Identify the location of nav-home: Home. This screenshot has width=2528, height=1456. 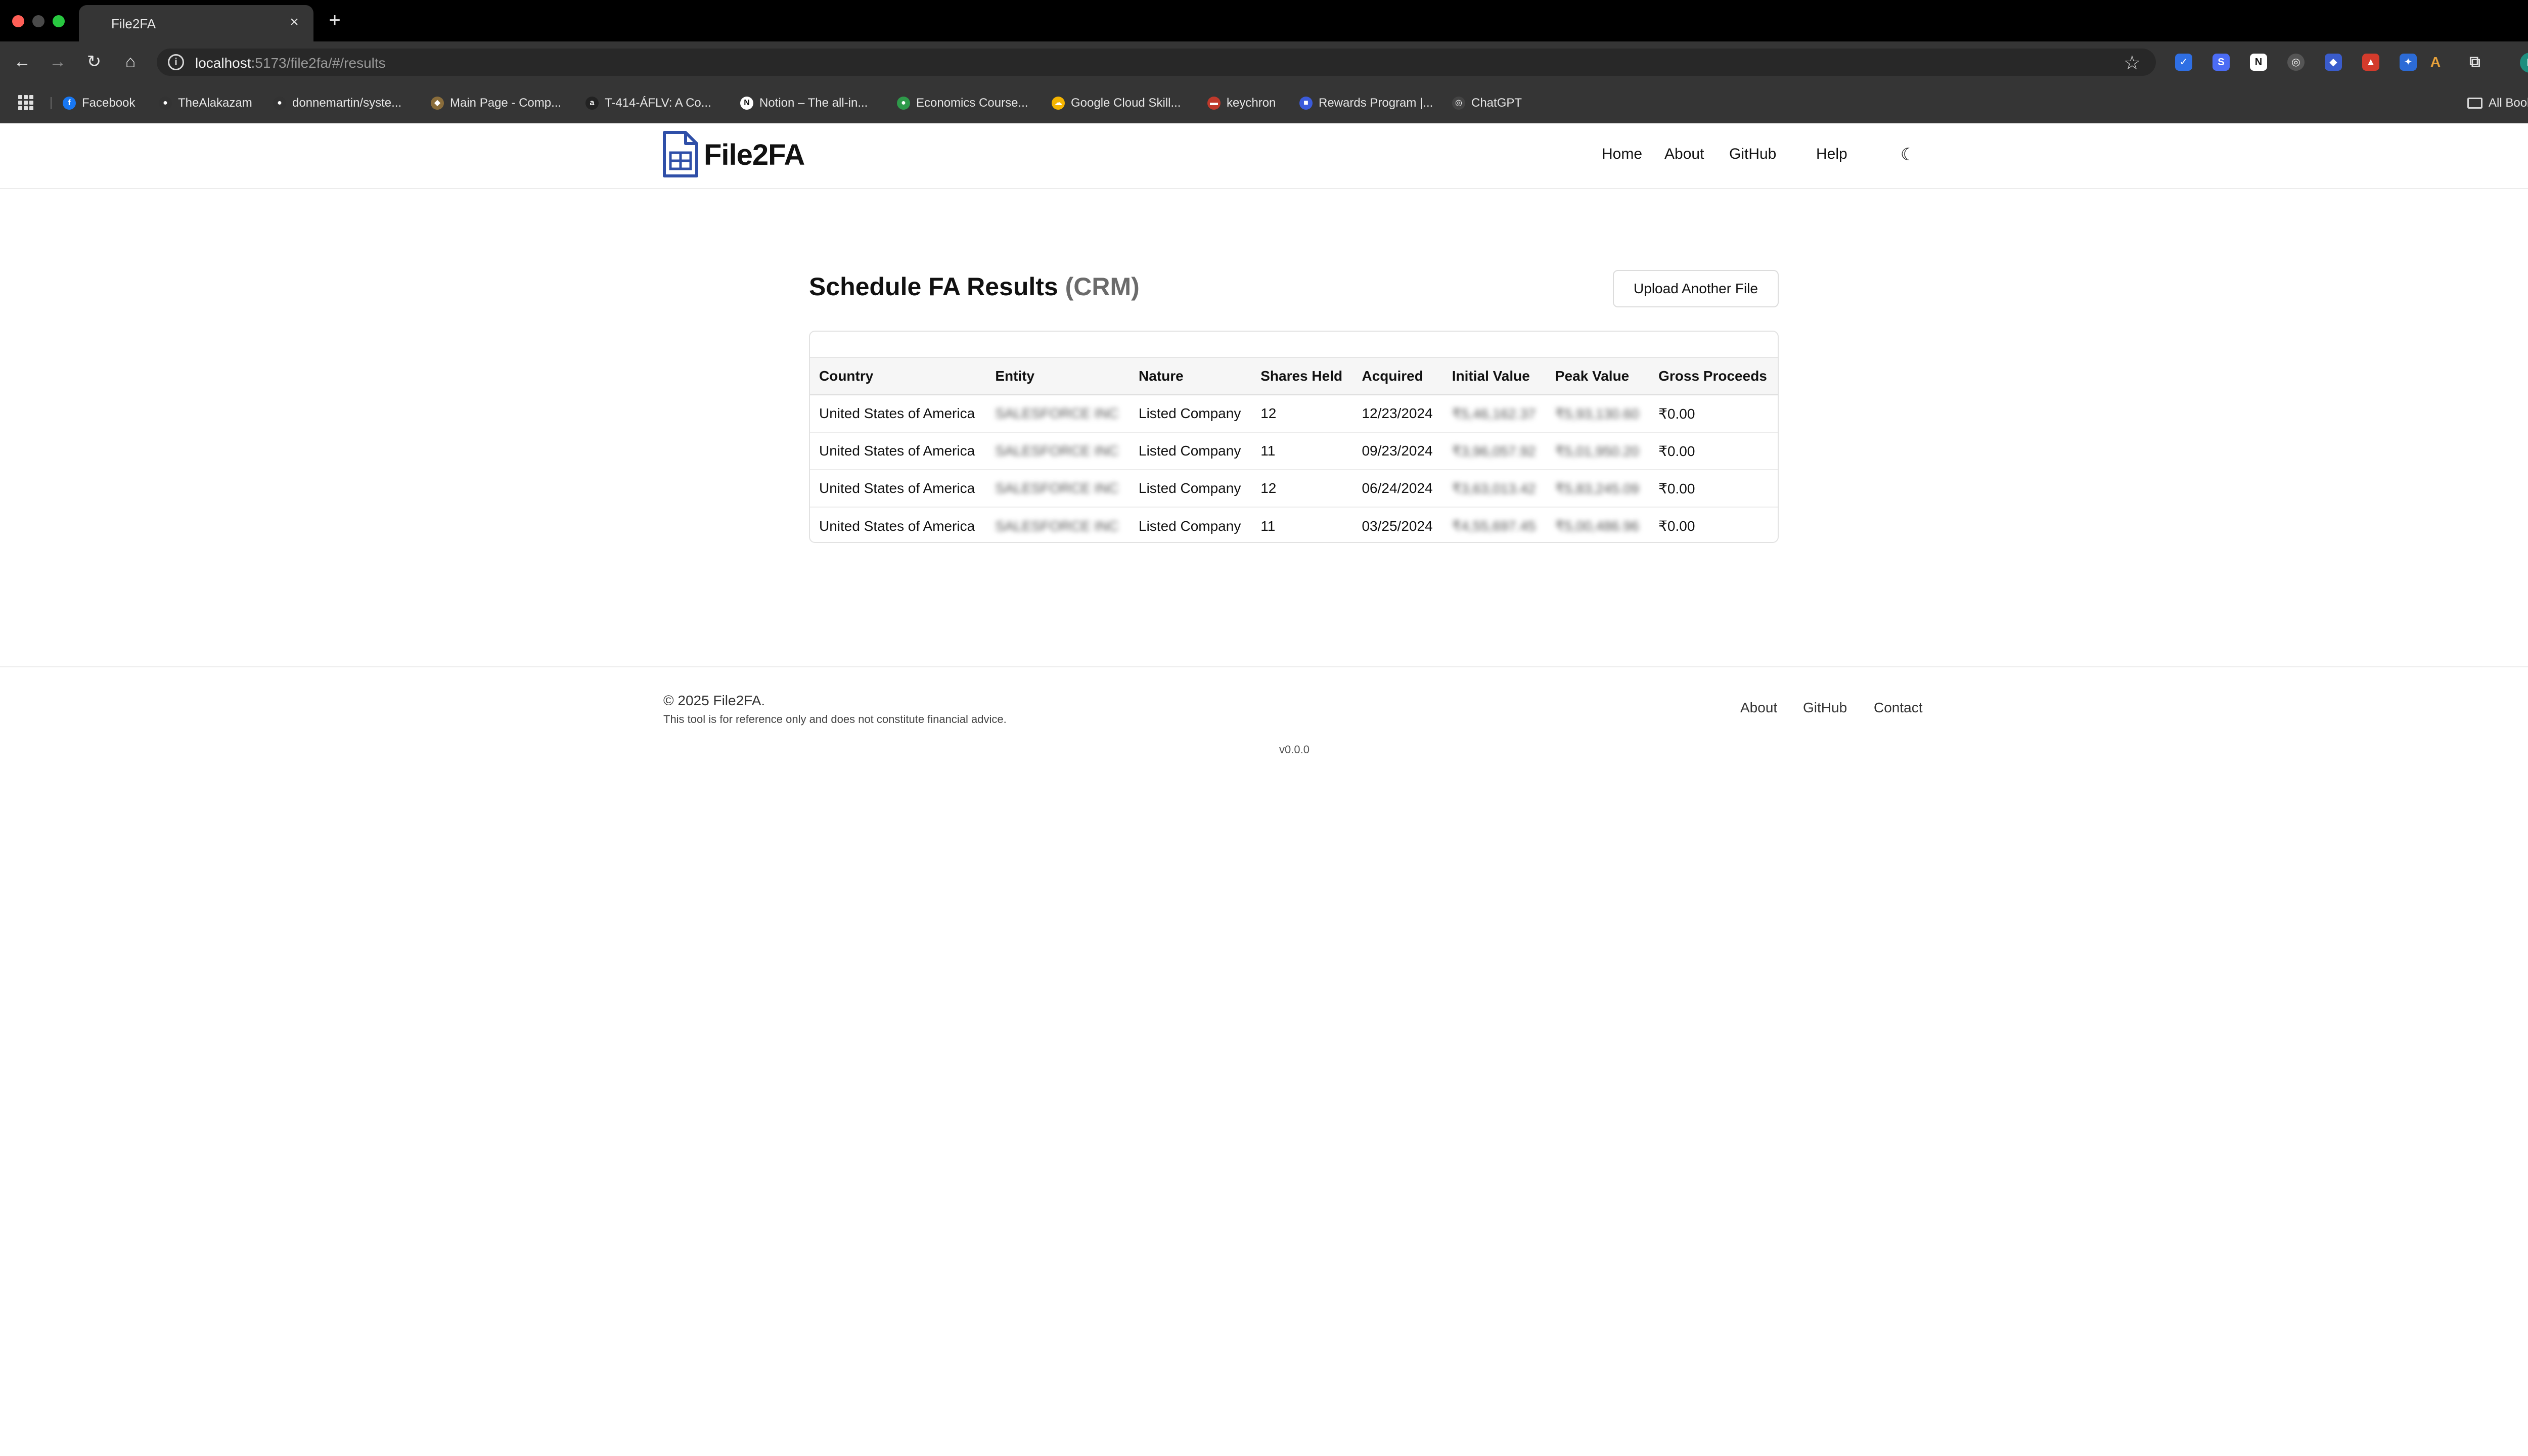
(1622, 154).